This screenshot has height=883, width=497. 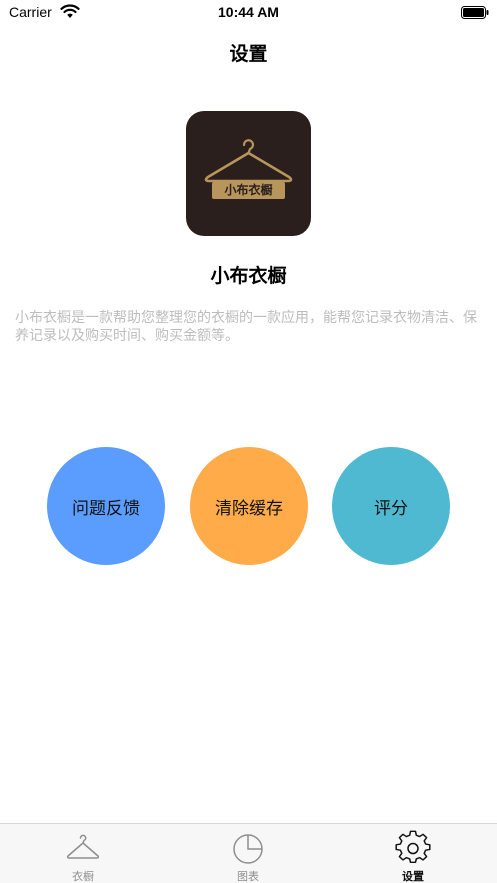 I want to click on tab-bar: 衣橱 图表 设置, so click(x=248, y=853).